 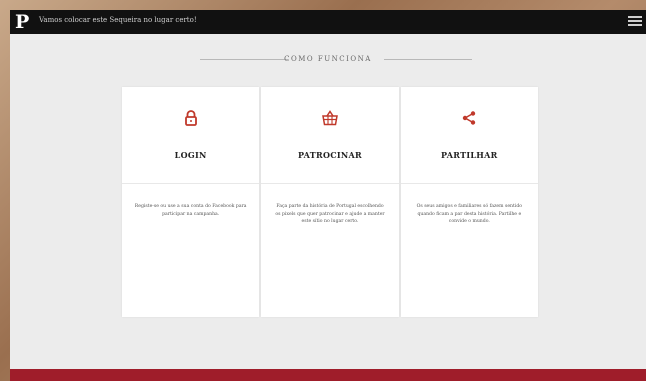 I want to click on basket-icon, so click(x=330, y=118).